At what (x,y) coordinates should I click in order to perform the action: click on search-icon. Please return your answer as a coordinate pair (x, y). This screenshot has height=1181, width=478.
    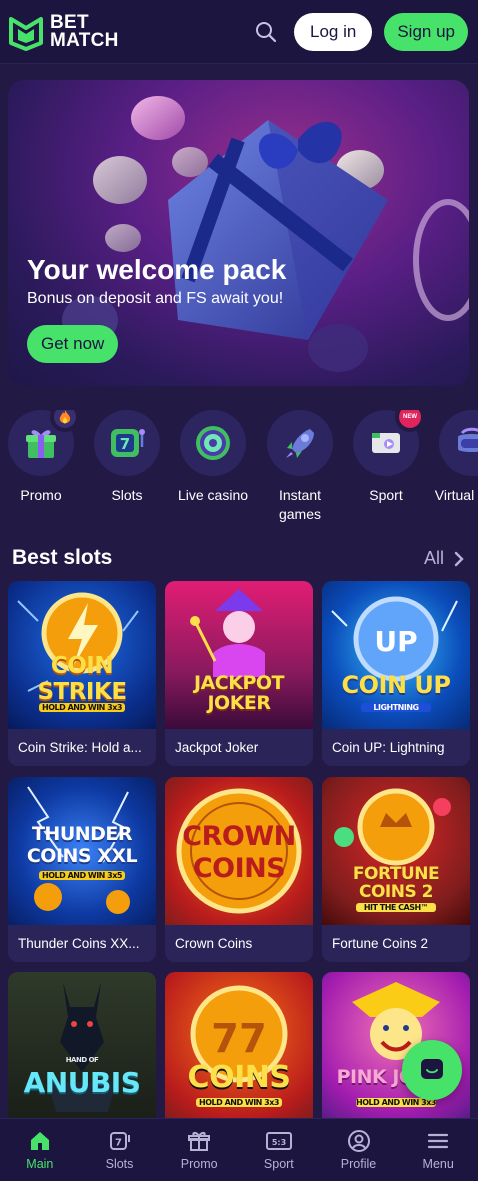
    Looking at the image, I should click on (266, 31).